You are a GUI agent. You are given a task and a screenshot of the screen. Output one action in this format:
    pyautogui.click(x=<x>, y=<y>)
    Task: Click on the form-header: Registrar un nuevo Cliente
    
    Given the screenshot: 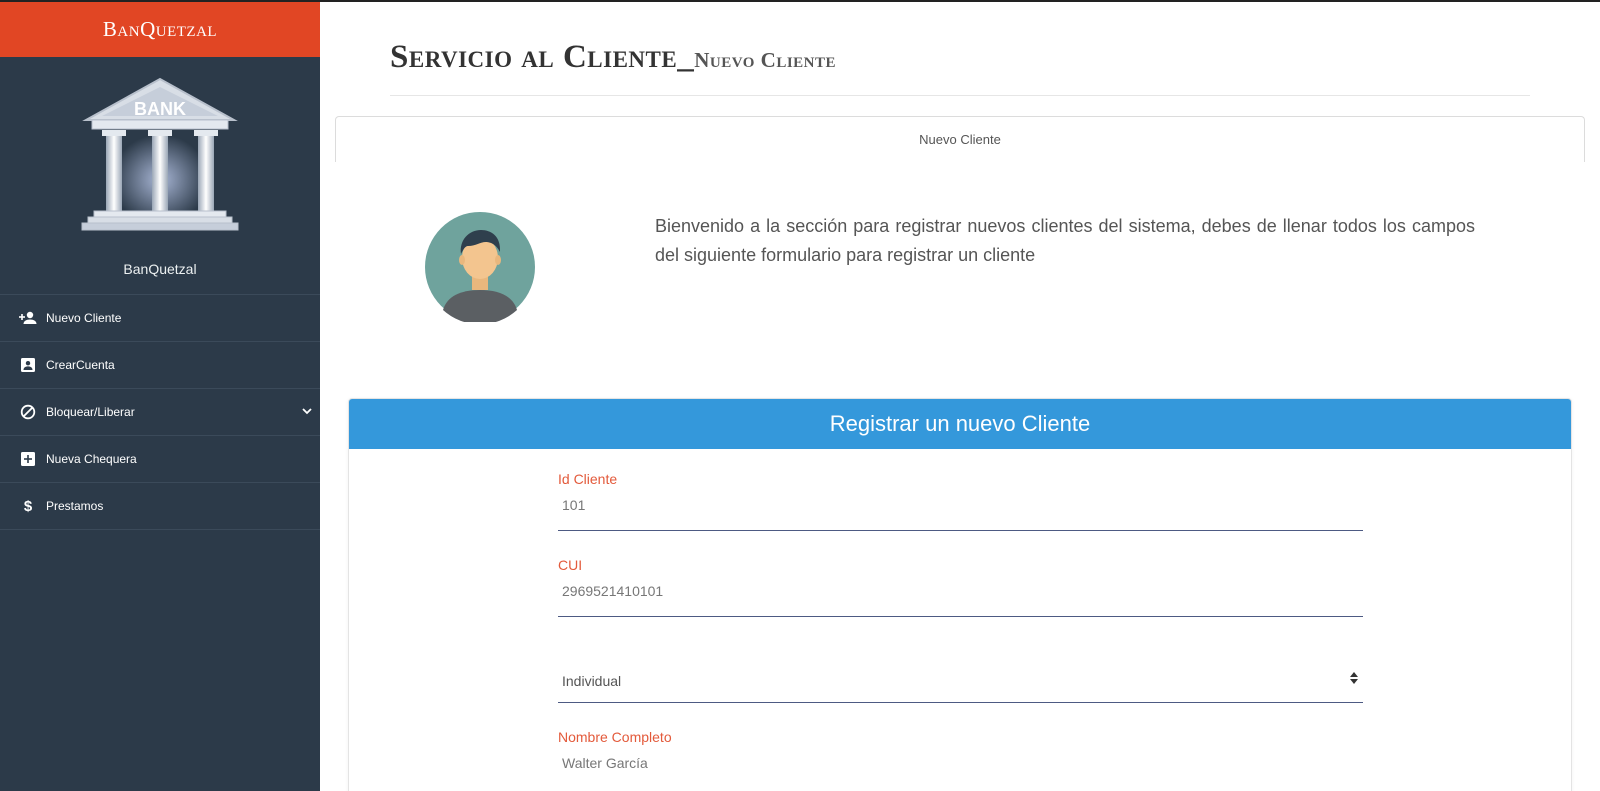 What is the action you would take?
    pyautogui.click(x=960, y=424)
    